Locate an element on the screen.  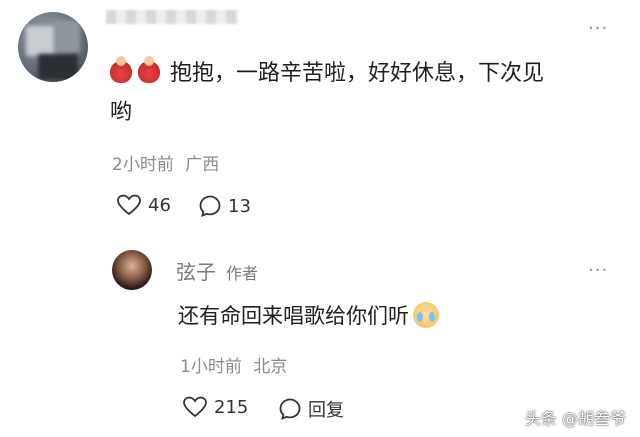
author-avatar is located at coordinates (132, 270).